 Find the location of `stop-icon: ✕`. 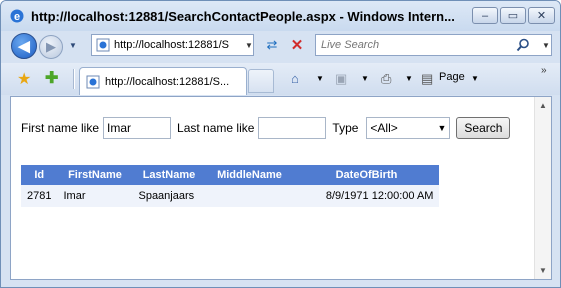

stop-icon: ✕ is located at coordinates (297, 45).